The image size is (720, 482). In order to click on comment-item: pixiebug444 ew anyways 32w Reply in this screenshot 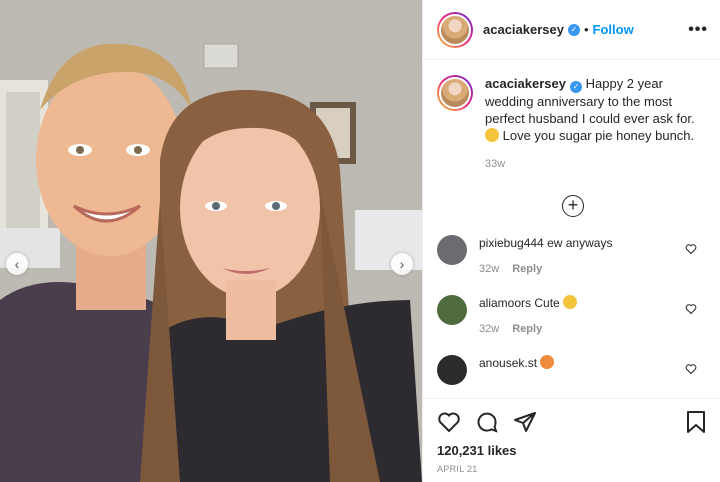, I will do `click(573, 256)`.